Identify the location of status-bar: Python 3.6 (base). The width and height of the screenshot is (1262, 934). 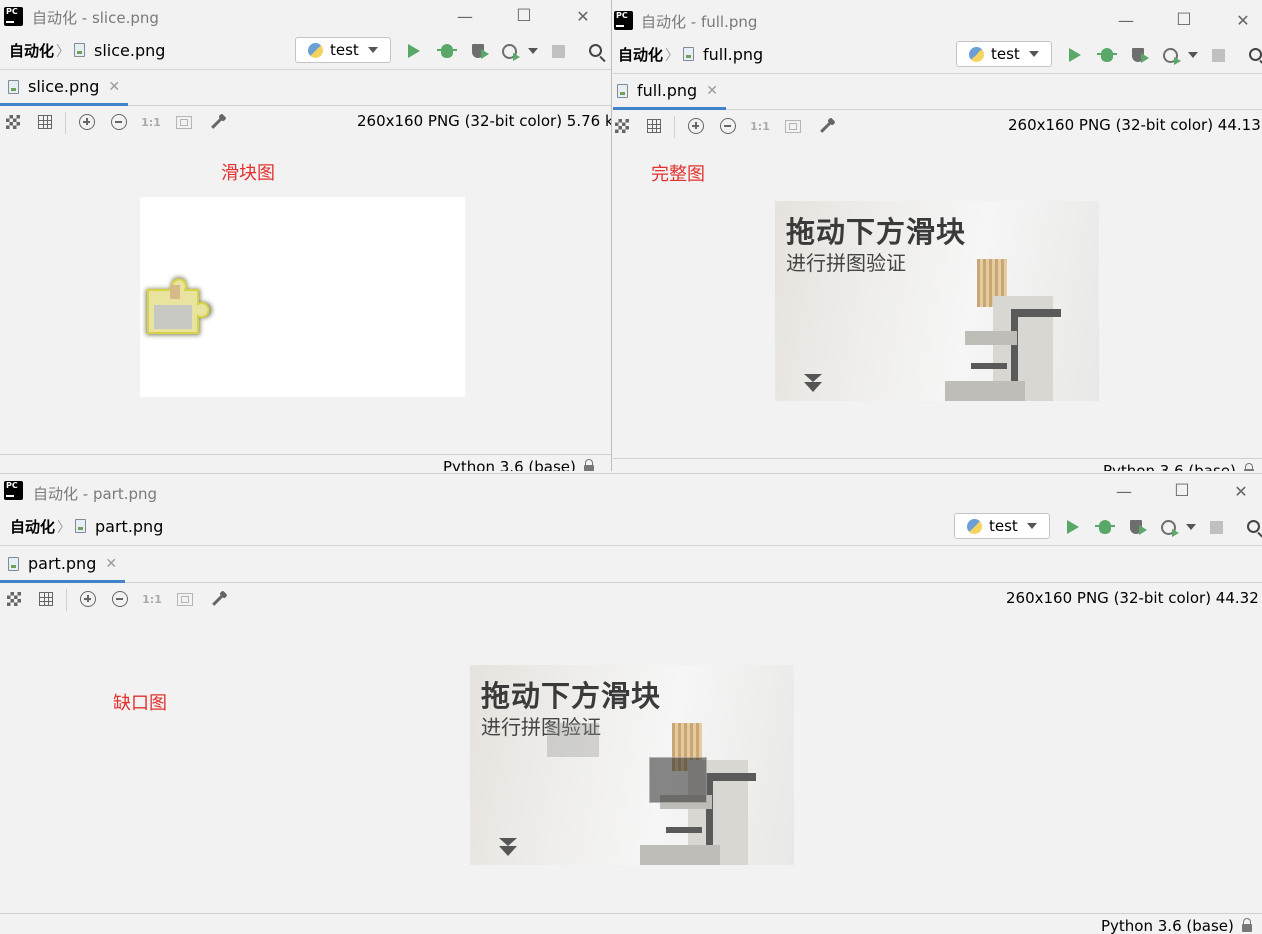
(305, 462).